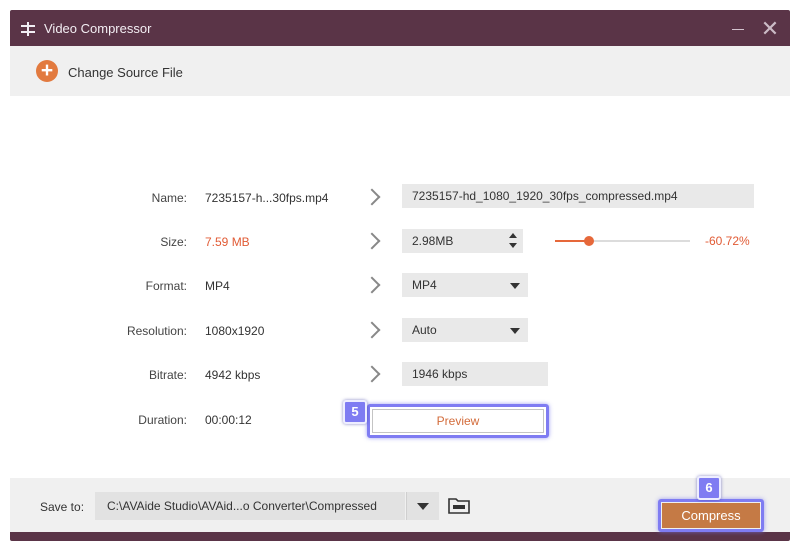  What do you see at coordinates (28, 29) in the screenshot?
I see `compress-icon` at bounding box center [28, 29].